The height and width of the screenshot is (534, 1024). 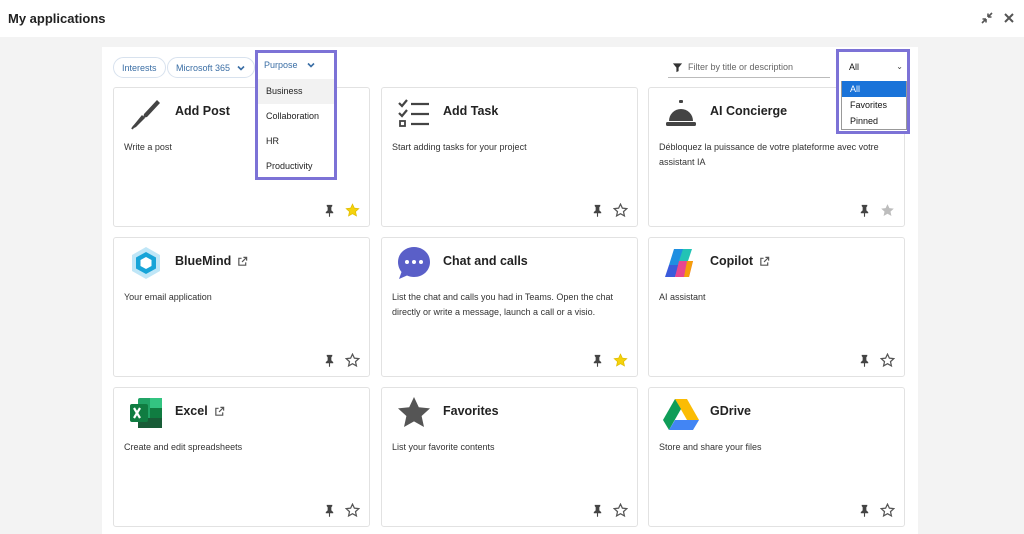 I want to click on app-card-gdrive: GDrive Store and share your files, so click(x=776, y=457).